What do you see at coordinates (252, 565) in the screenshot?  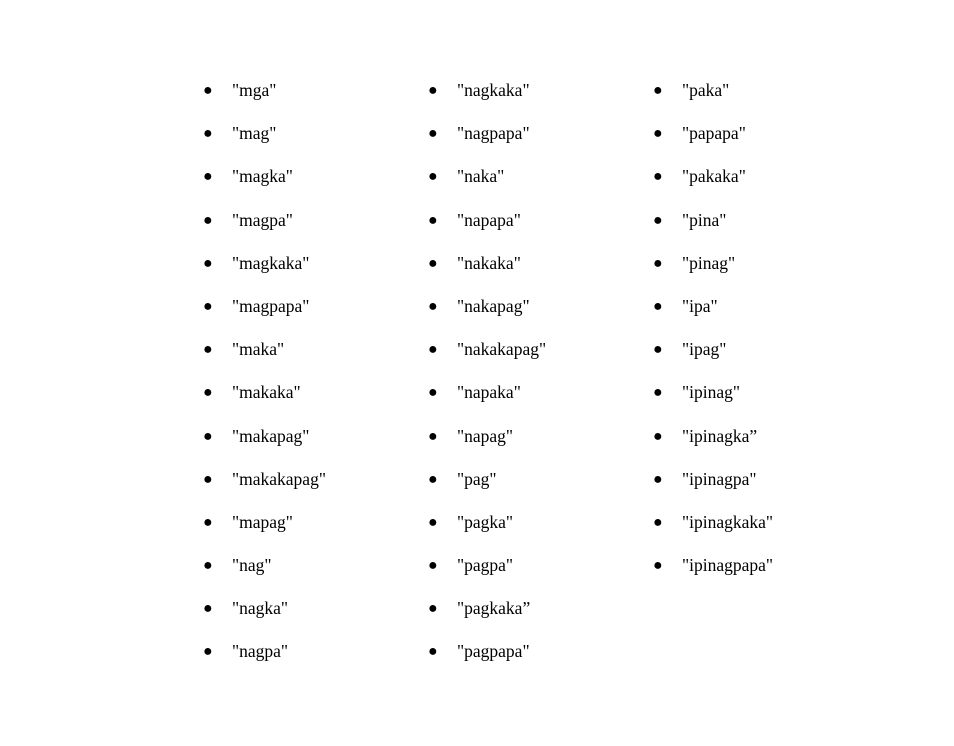 I see `list-item-text: "nag"` at bounding box center [252, 565].